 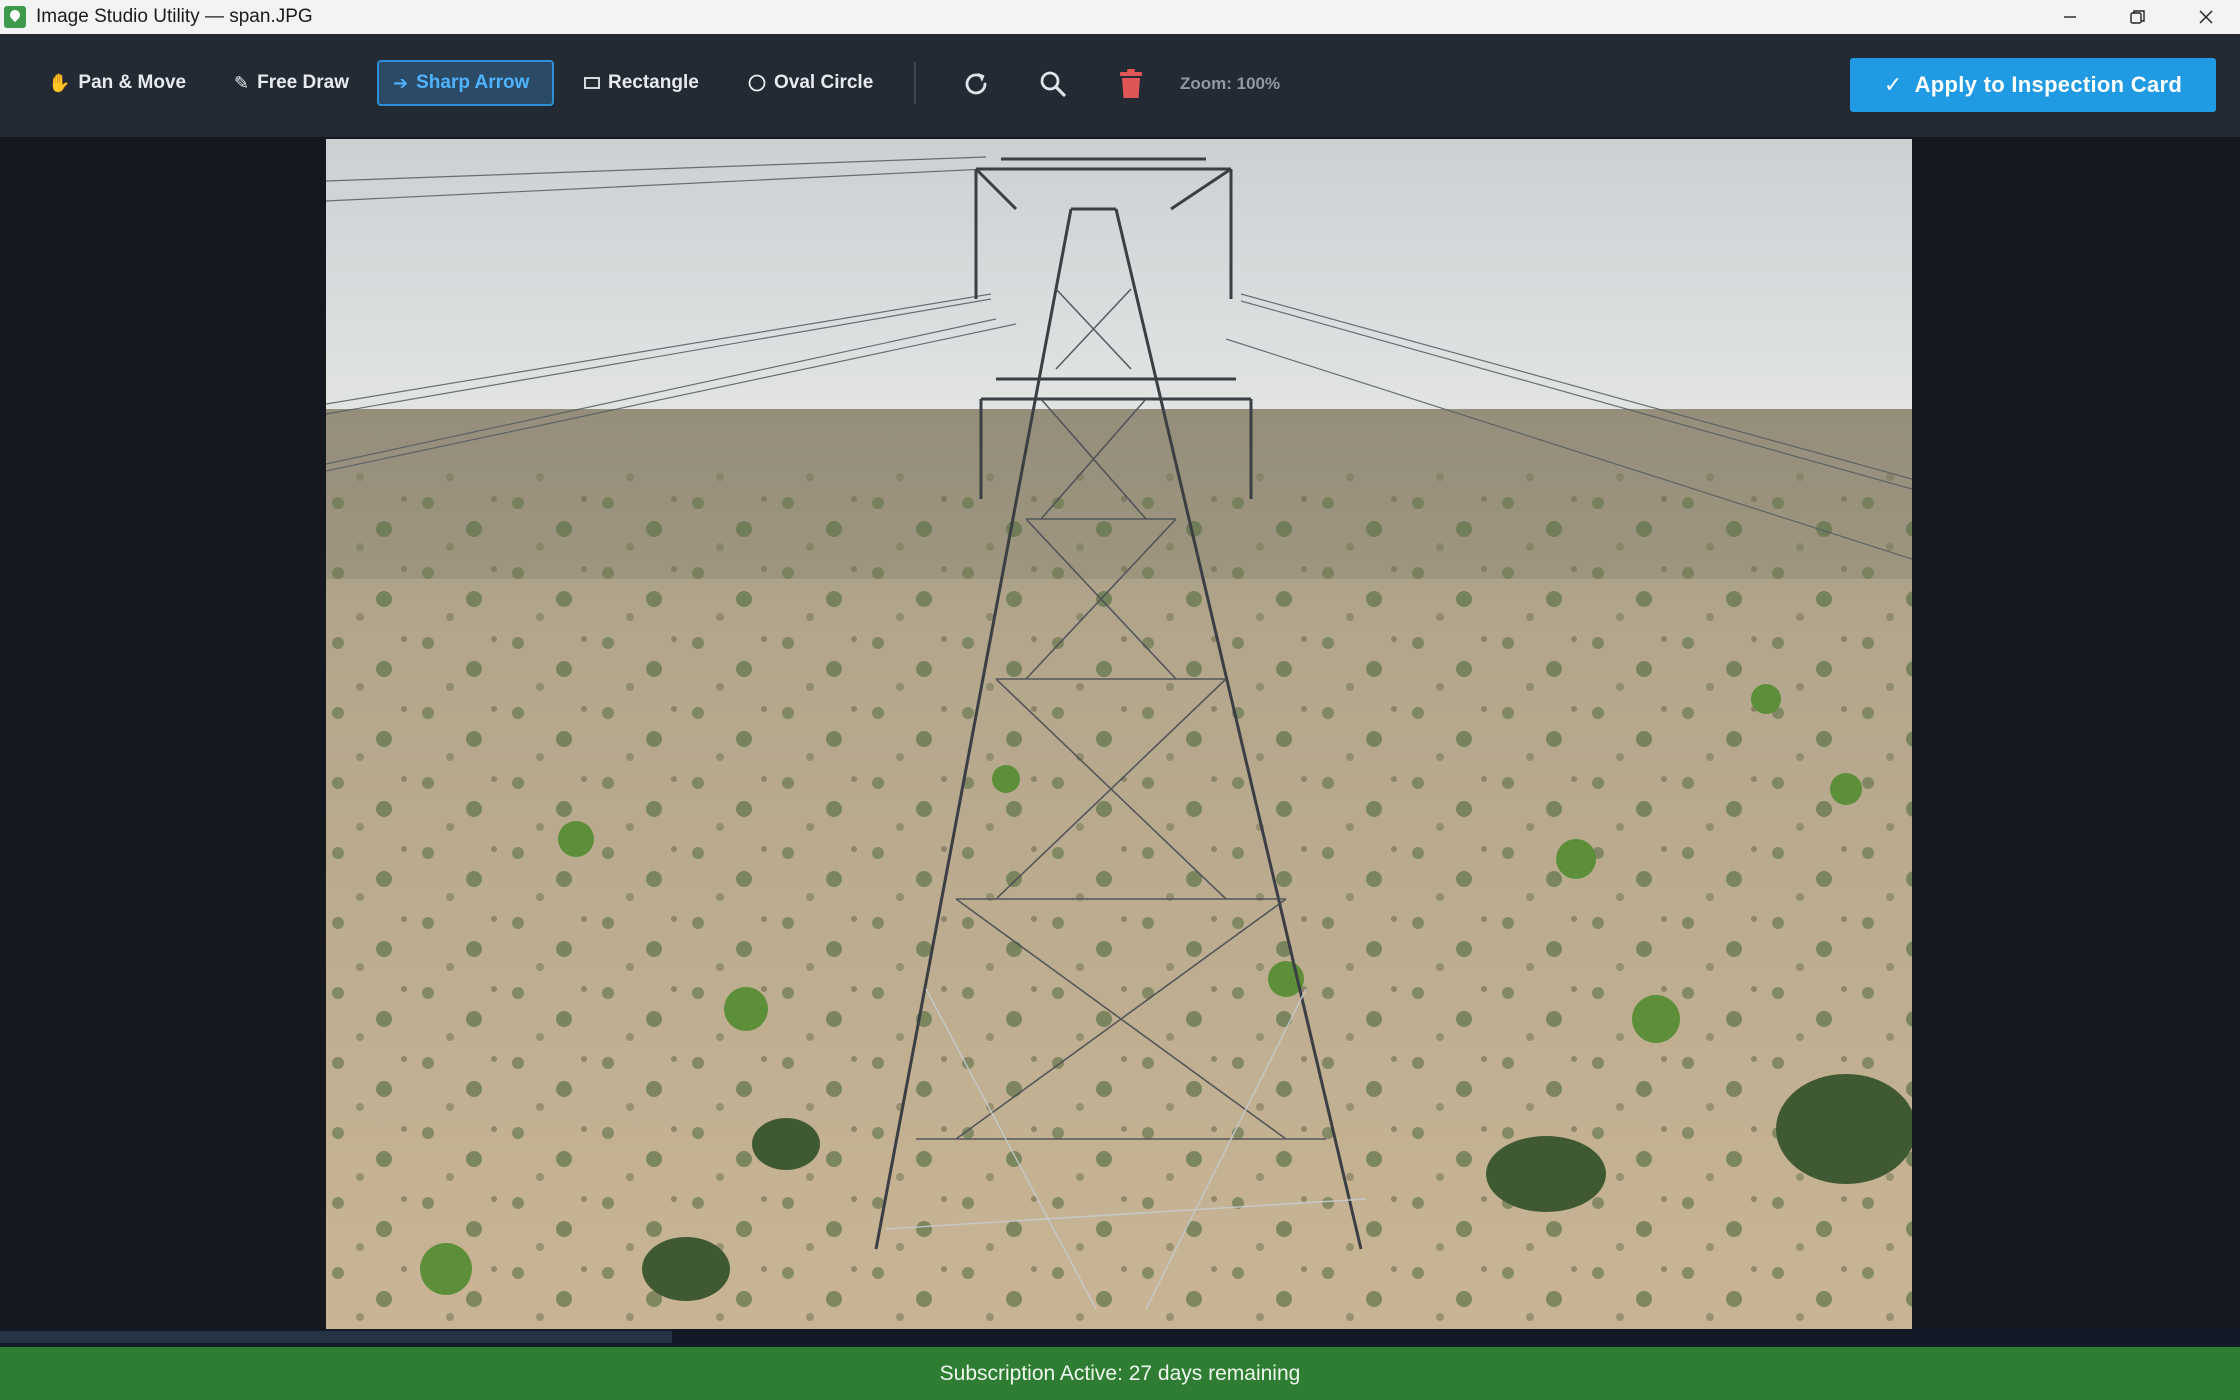 I want to click on zoom-level: Zoom: 100%, so click(x=1230, y=83).